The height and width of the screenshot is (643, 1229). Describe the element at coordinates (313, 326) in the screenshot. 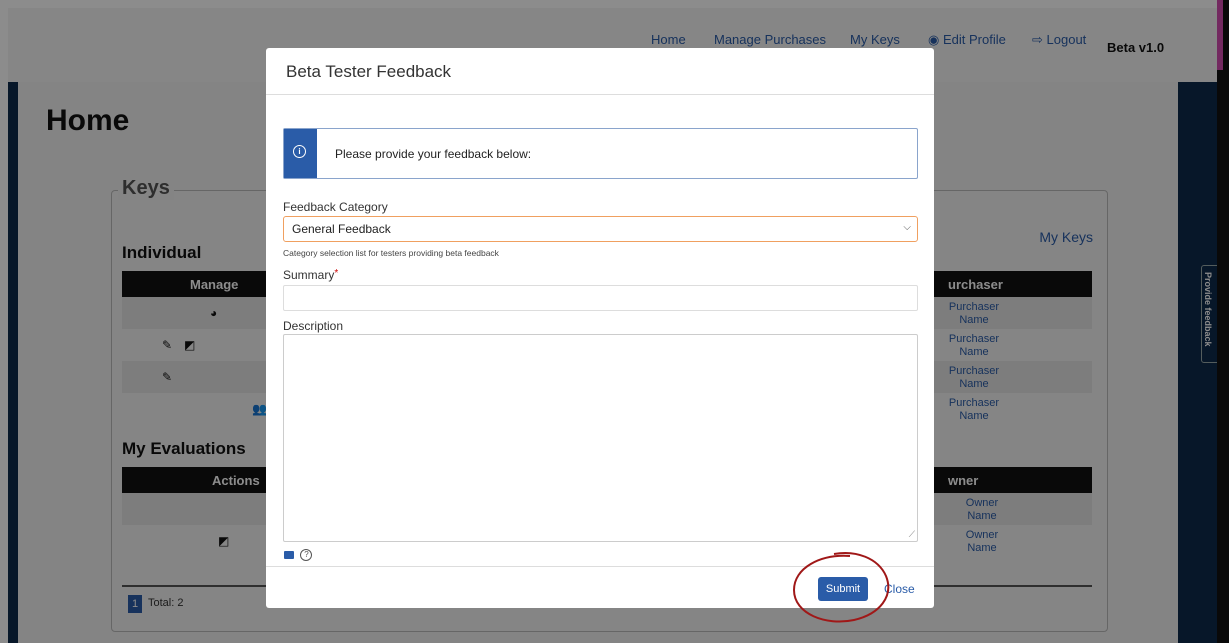

I see `description-label: Description` at that location.